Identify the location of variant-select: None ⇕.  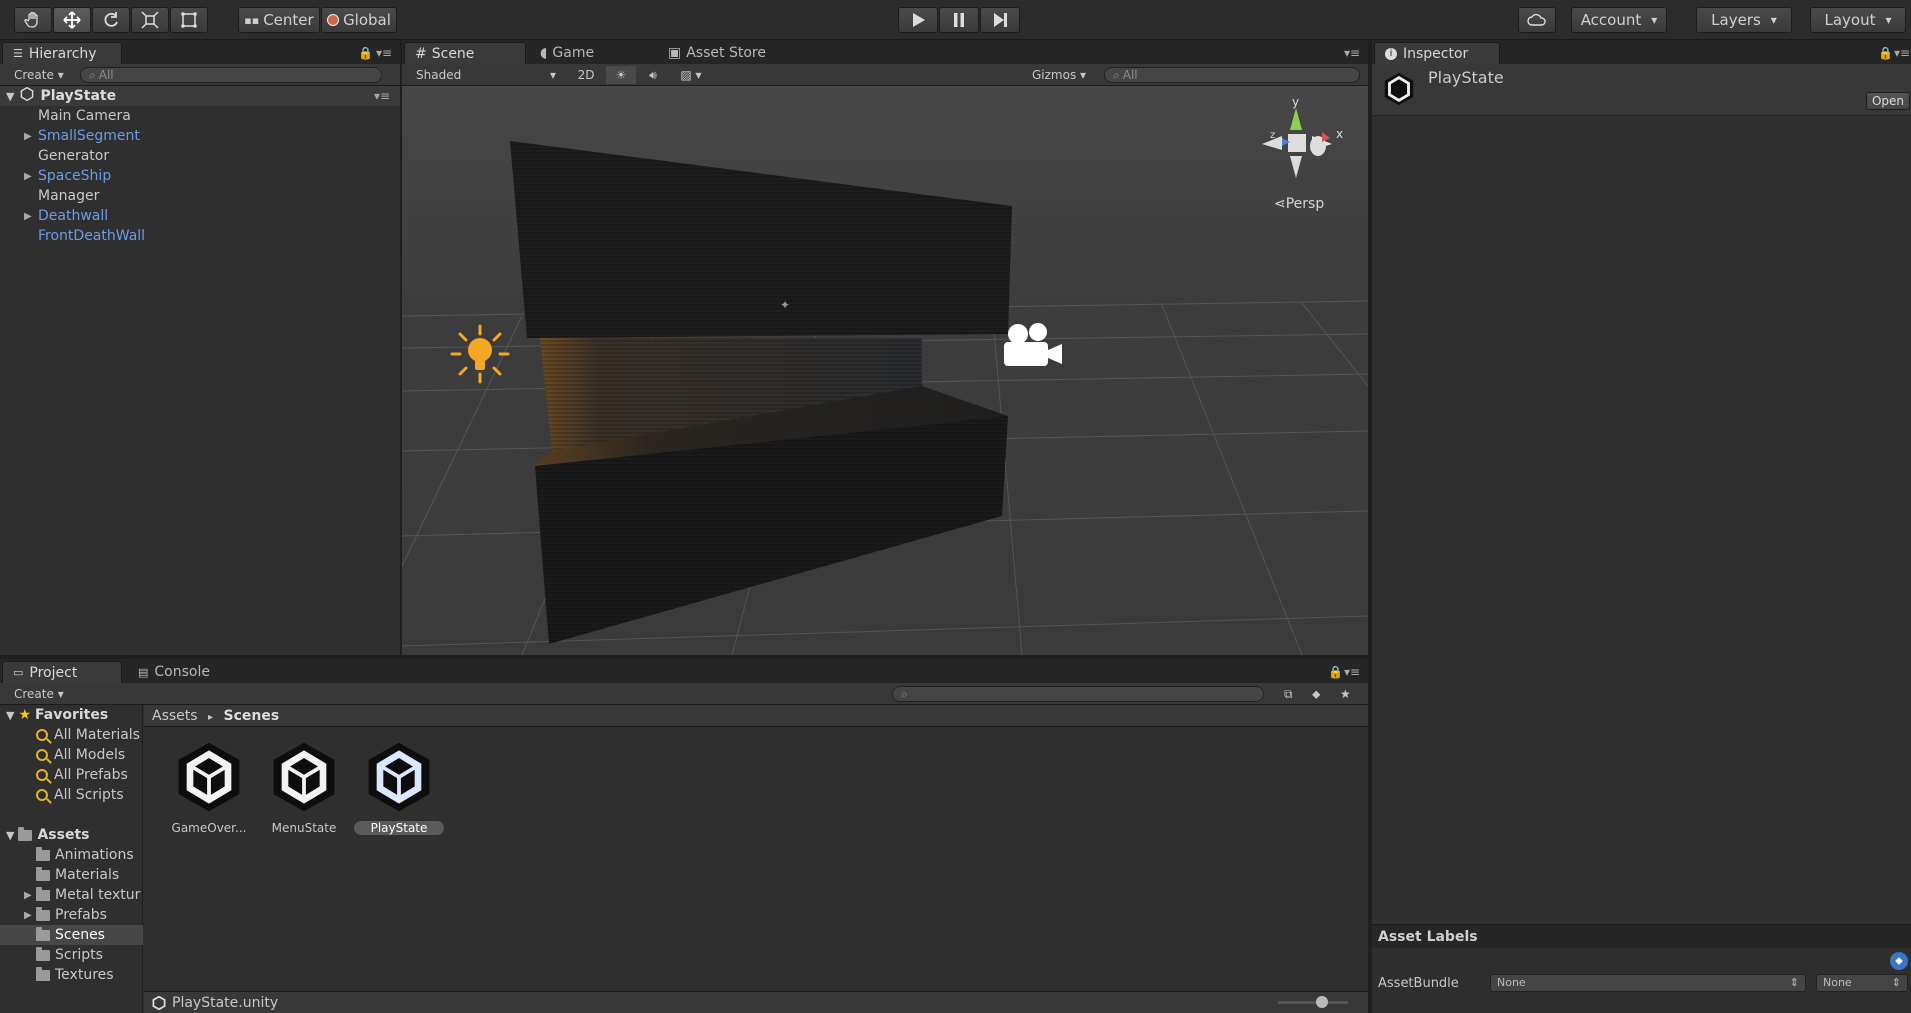
(1862, 983).